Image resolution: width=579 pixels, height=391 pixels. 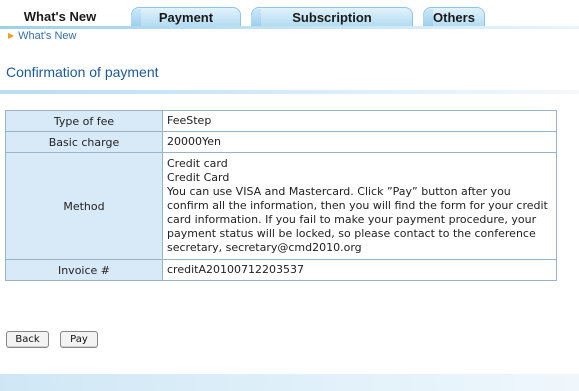 I want to click on breadcrumb: ▶ What's New, so click(x=42, y=36).